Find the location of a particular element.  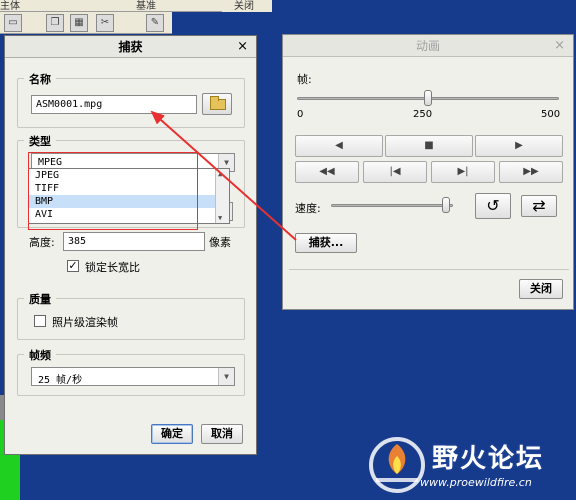

watermark-url: www.proewildfire.cn is located at coordinates (476, 482).